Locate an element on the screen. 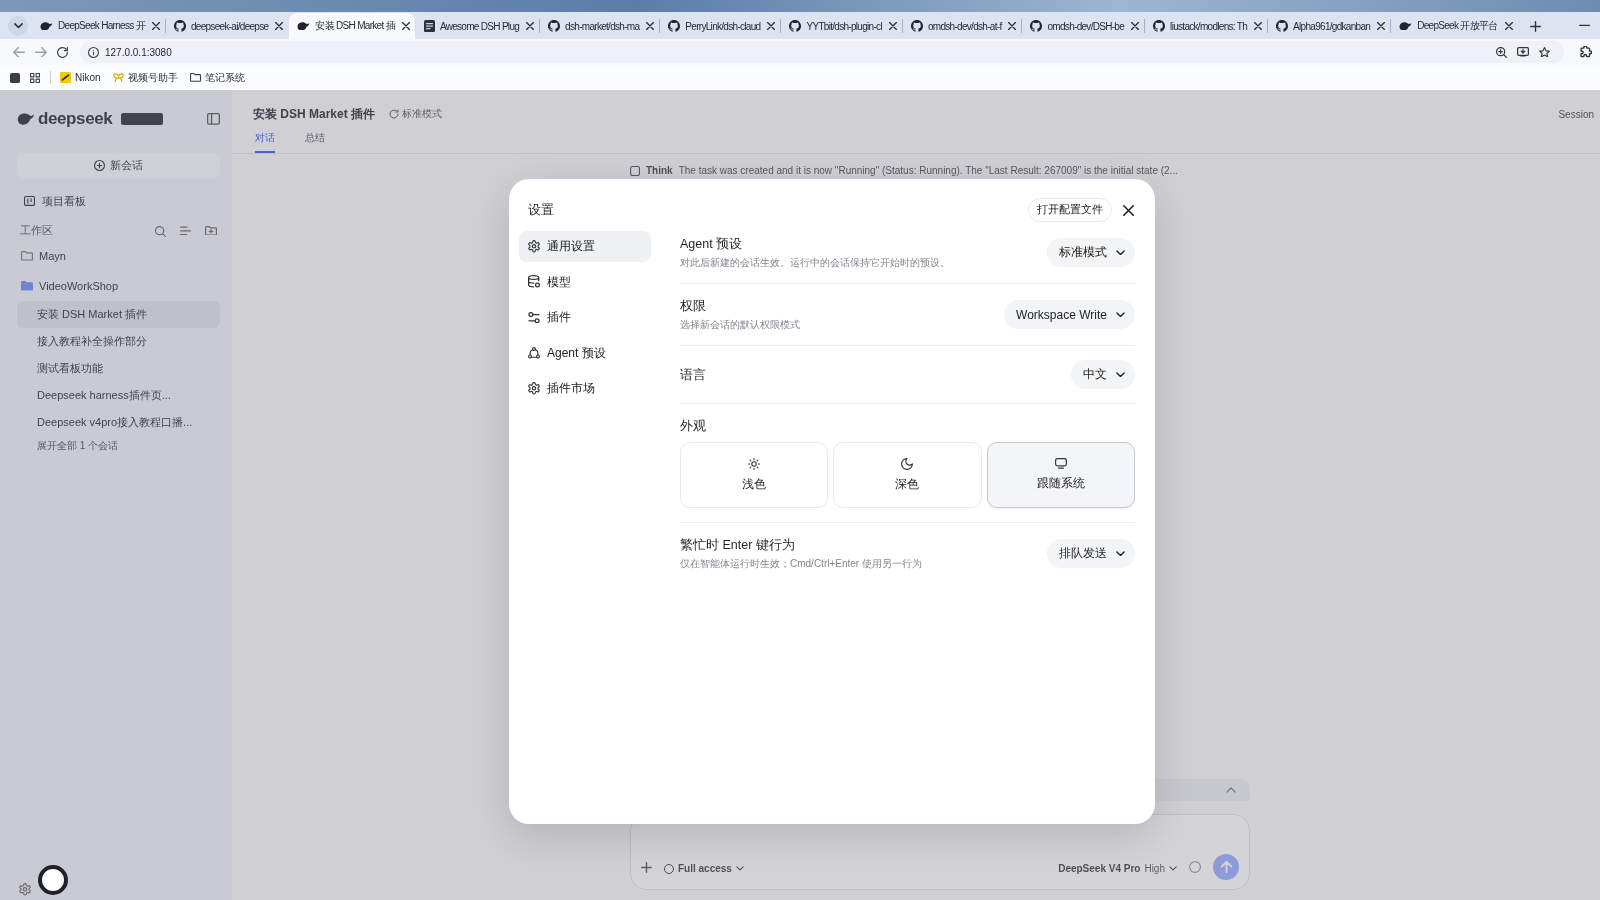 Image resolution: width=1600 pixels, height=900 pixels. setting-title: 语言 is located at coordinates (693, 374).